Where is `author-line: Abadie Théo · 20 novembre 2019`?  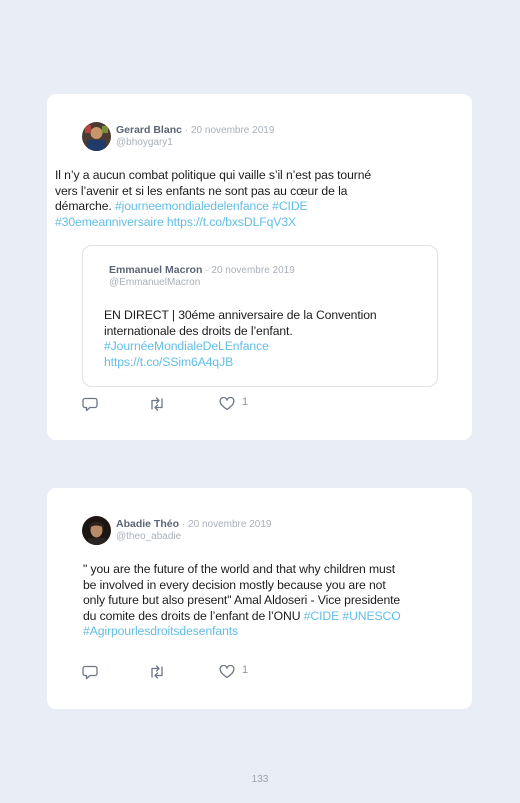 author-line: Abadie Théo · 20 novembre 2019 is located at coordinates (193, 524).